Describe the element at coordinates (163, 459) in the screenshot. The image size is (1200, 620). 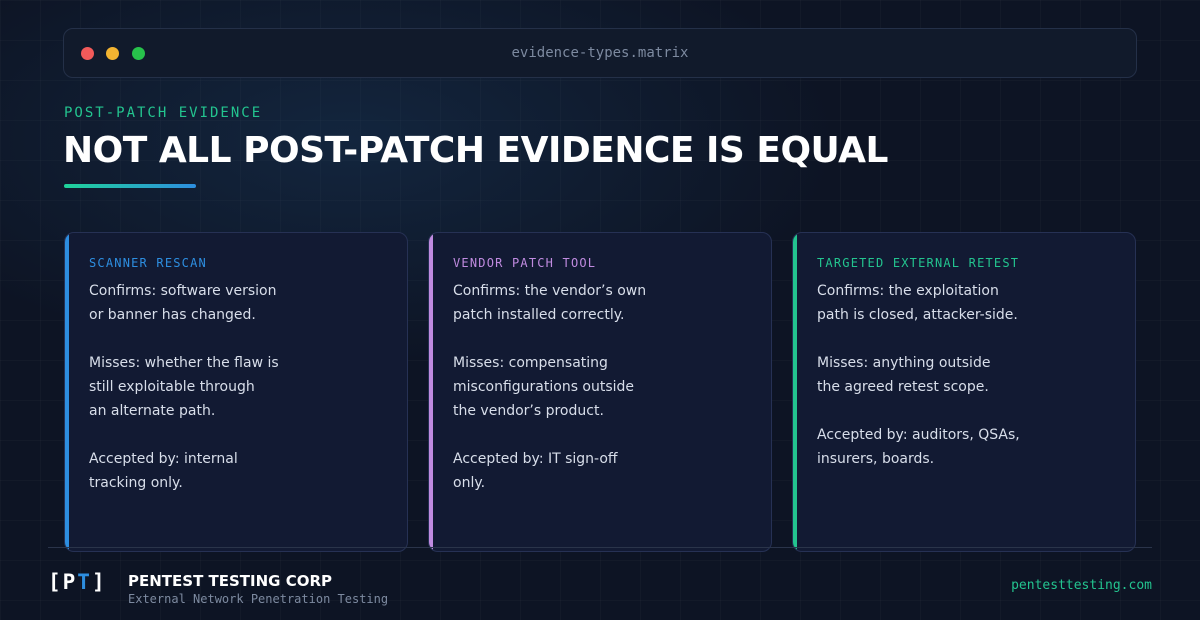
I see `card-line: Accepted by: internal` at that location.